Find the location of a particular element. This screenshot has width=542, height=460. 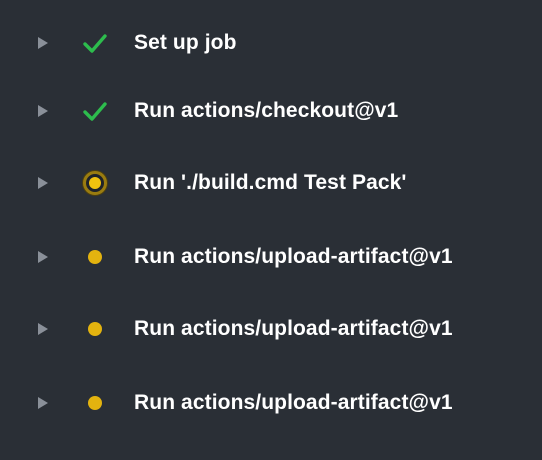

spinner-icon is located at coordinates (95, 183).